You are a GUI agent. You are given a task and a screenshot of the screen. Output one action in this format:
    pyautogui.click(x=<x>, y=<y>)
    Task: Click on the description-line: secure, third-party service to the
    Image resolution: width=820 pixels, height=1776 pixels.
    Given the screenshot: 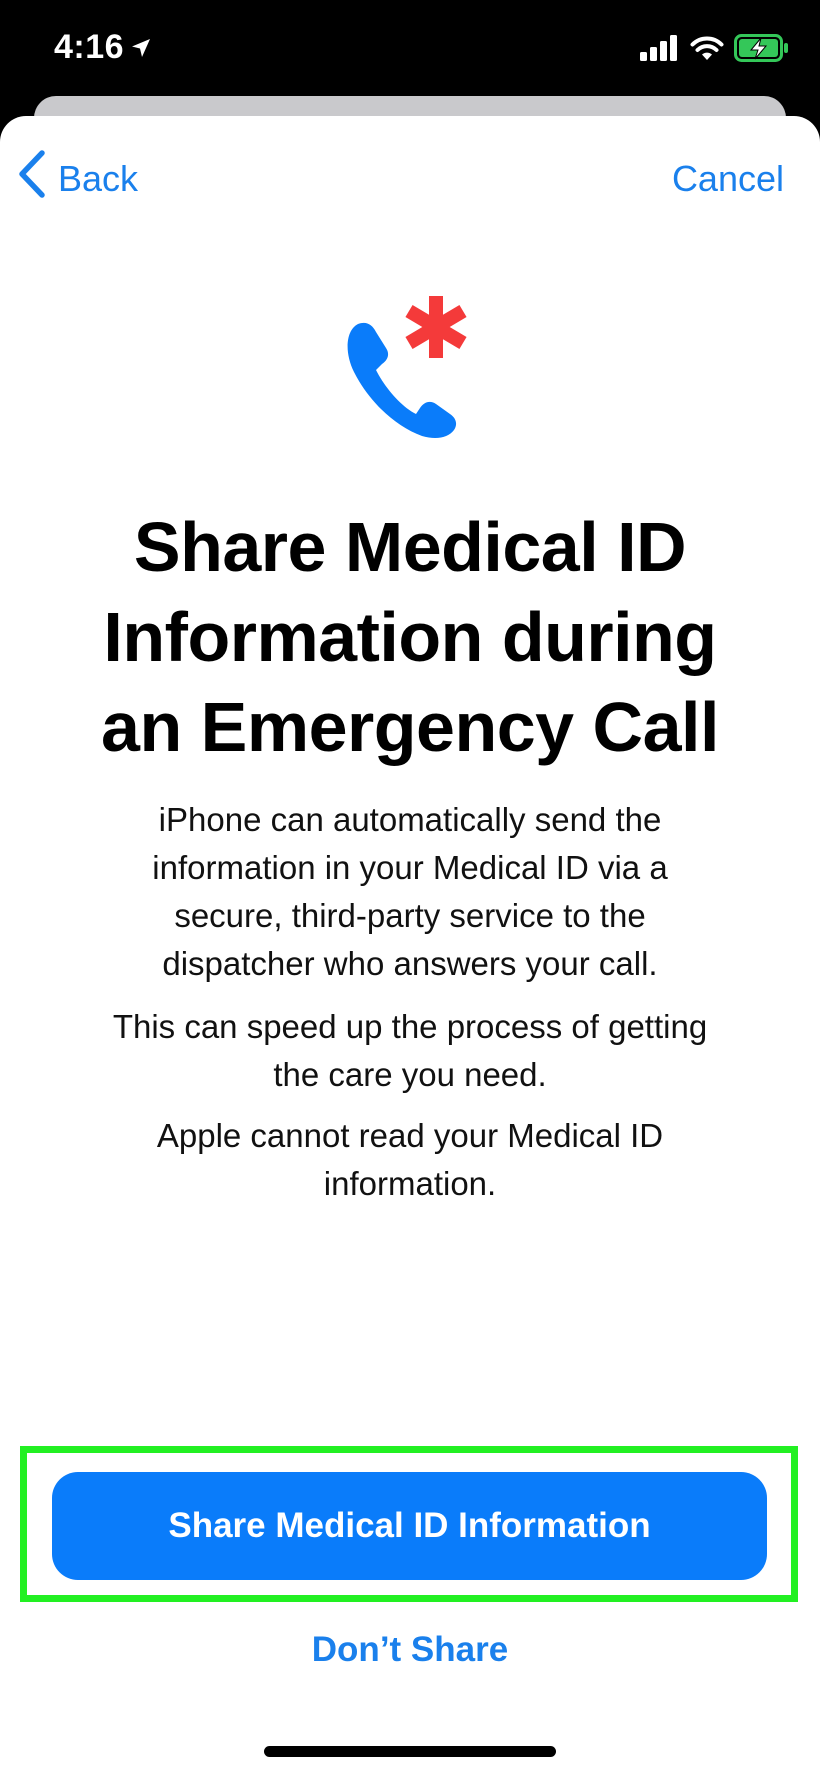 What is the action you would take?
    pyautogui.click(x=410, y=915)
    